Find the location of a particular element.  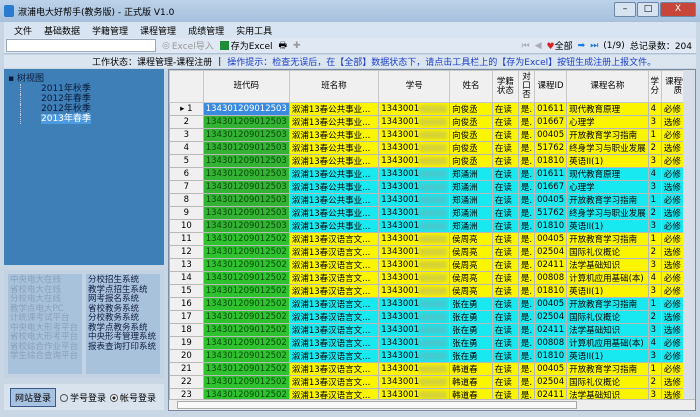

row-header: 8 is located at coordinates (186, 200).